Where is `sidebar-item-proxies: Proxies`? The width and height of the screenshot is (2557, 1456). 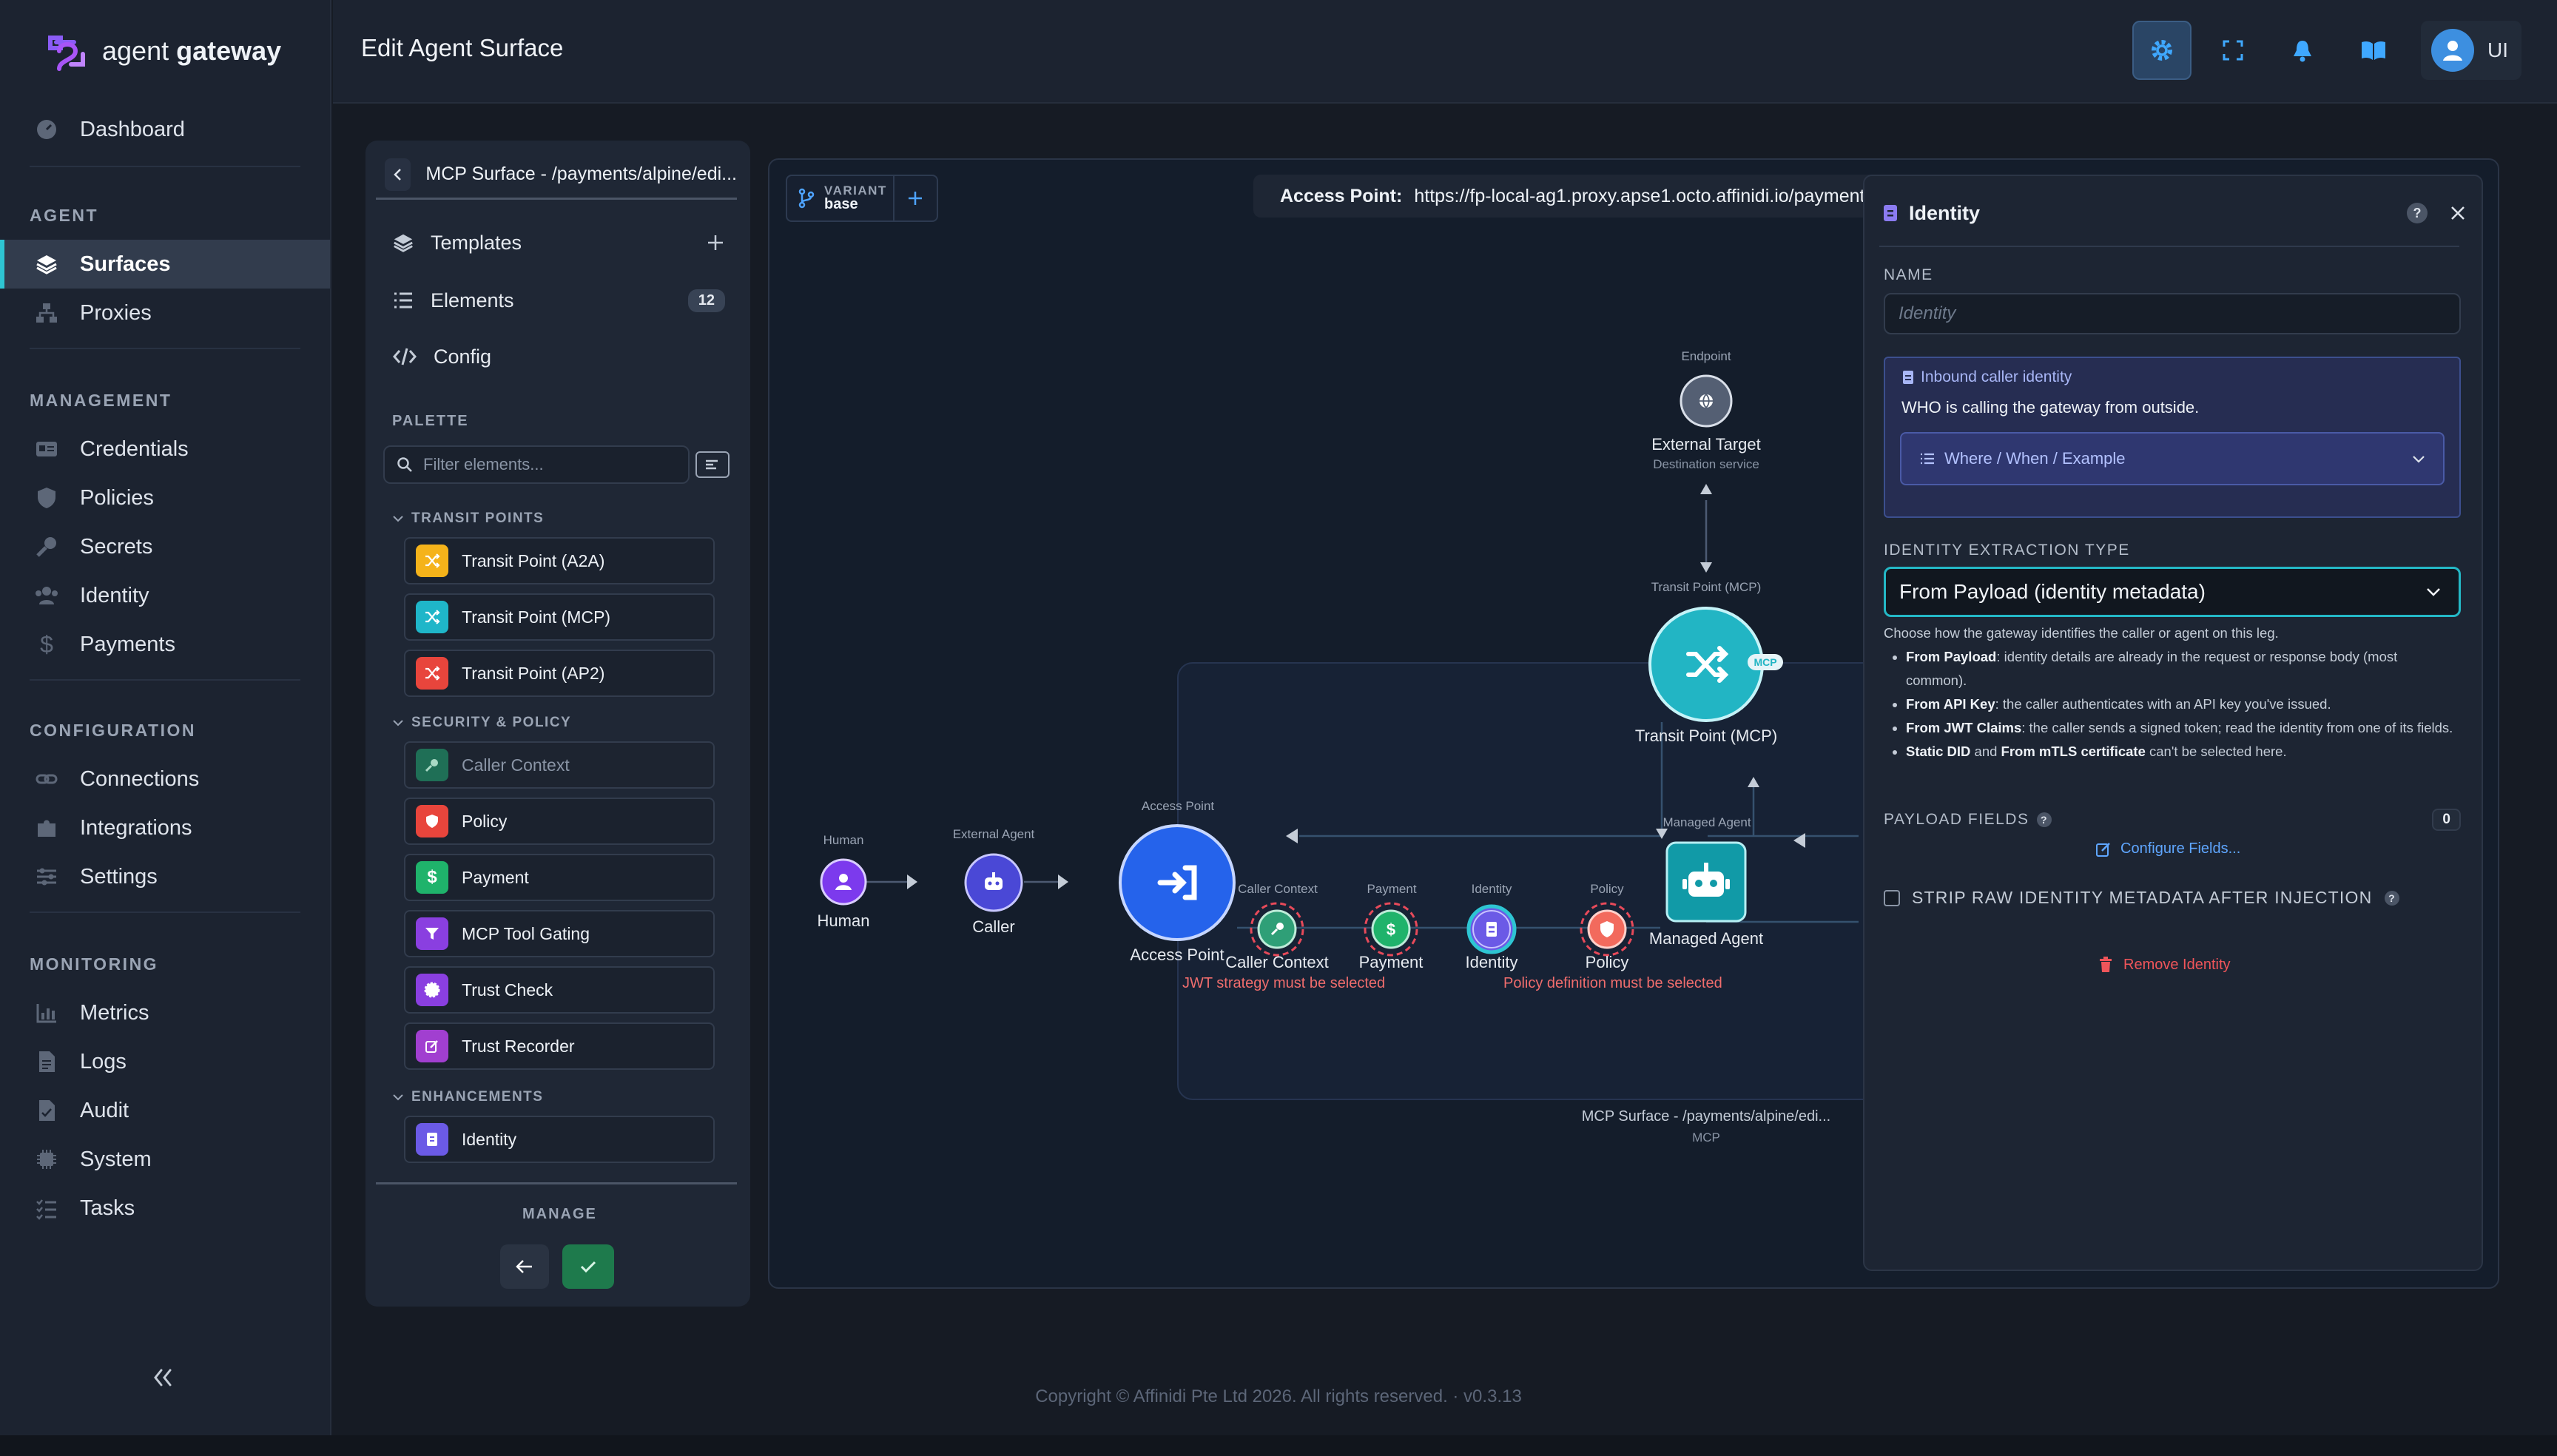
sidebar-item-proxies: Proxies is located at coordinates (165, 313).